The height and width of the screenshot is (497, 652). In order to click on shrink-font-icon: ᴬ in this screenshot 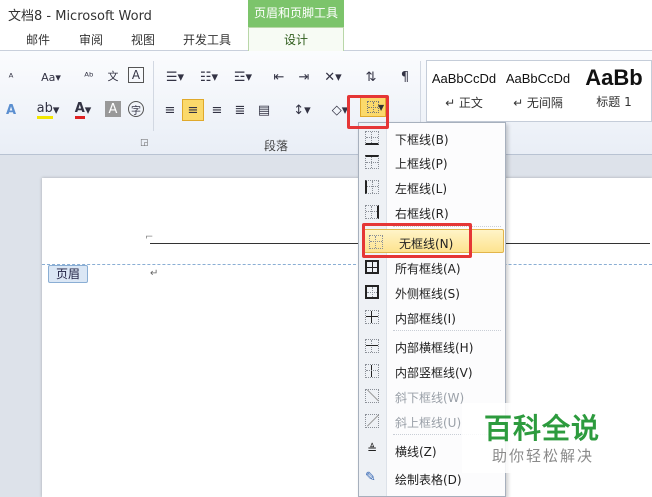, I will do `click(11, 77)`.